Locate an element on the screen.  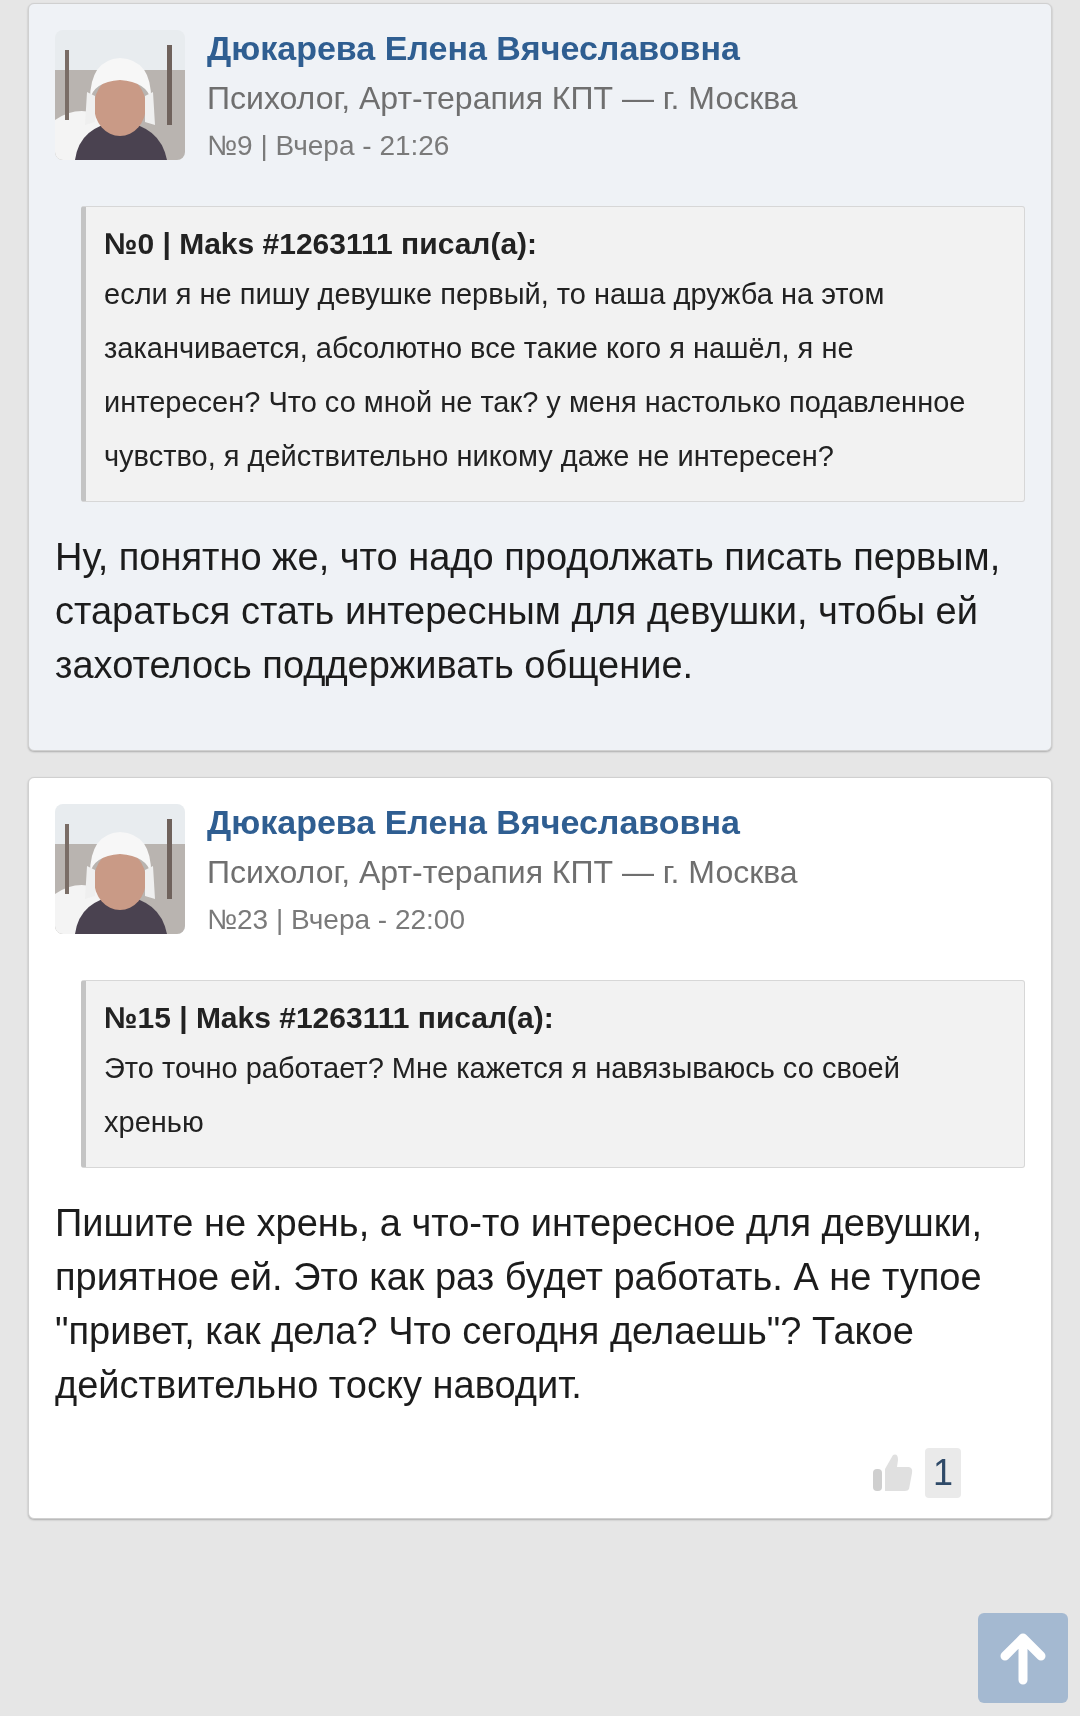
post-text: Пишите не хрень, а что-то интересное для девушки, приятное ей. Это как раз будет работать. А не тупое "привет, как дела? Что сегодня делаешь"? Такое действительно тоску наводит. is located at coordinates (519, 1304).